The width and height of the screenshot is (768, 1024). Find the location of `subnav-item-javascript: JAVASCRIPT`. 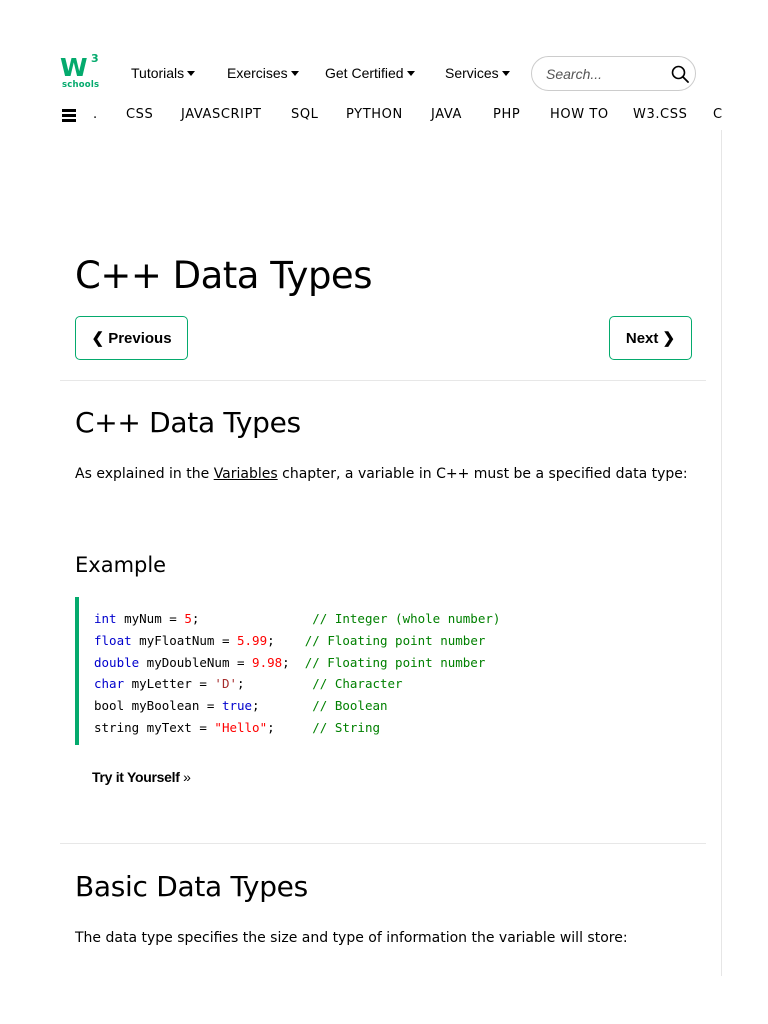

subnav-item-javascript: JAVASCRIPT is located at coordinates (221, 114).